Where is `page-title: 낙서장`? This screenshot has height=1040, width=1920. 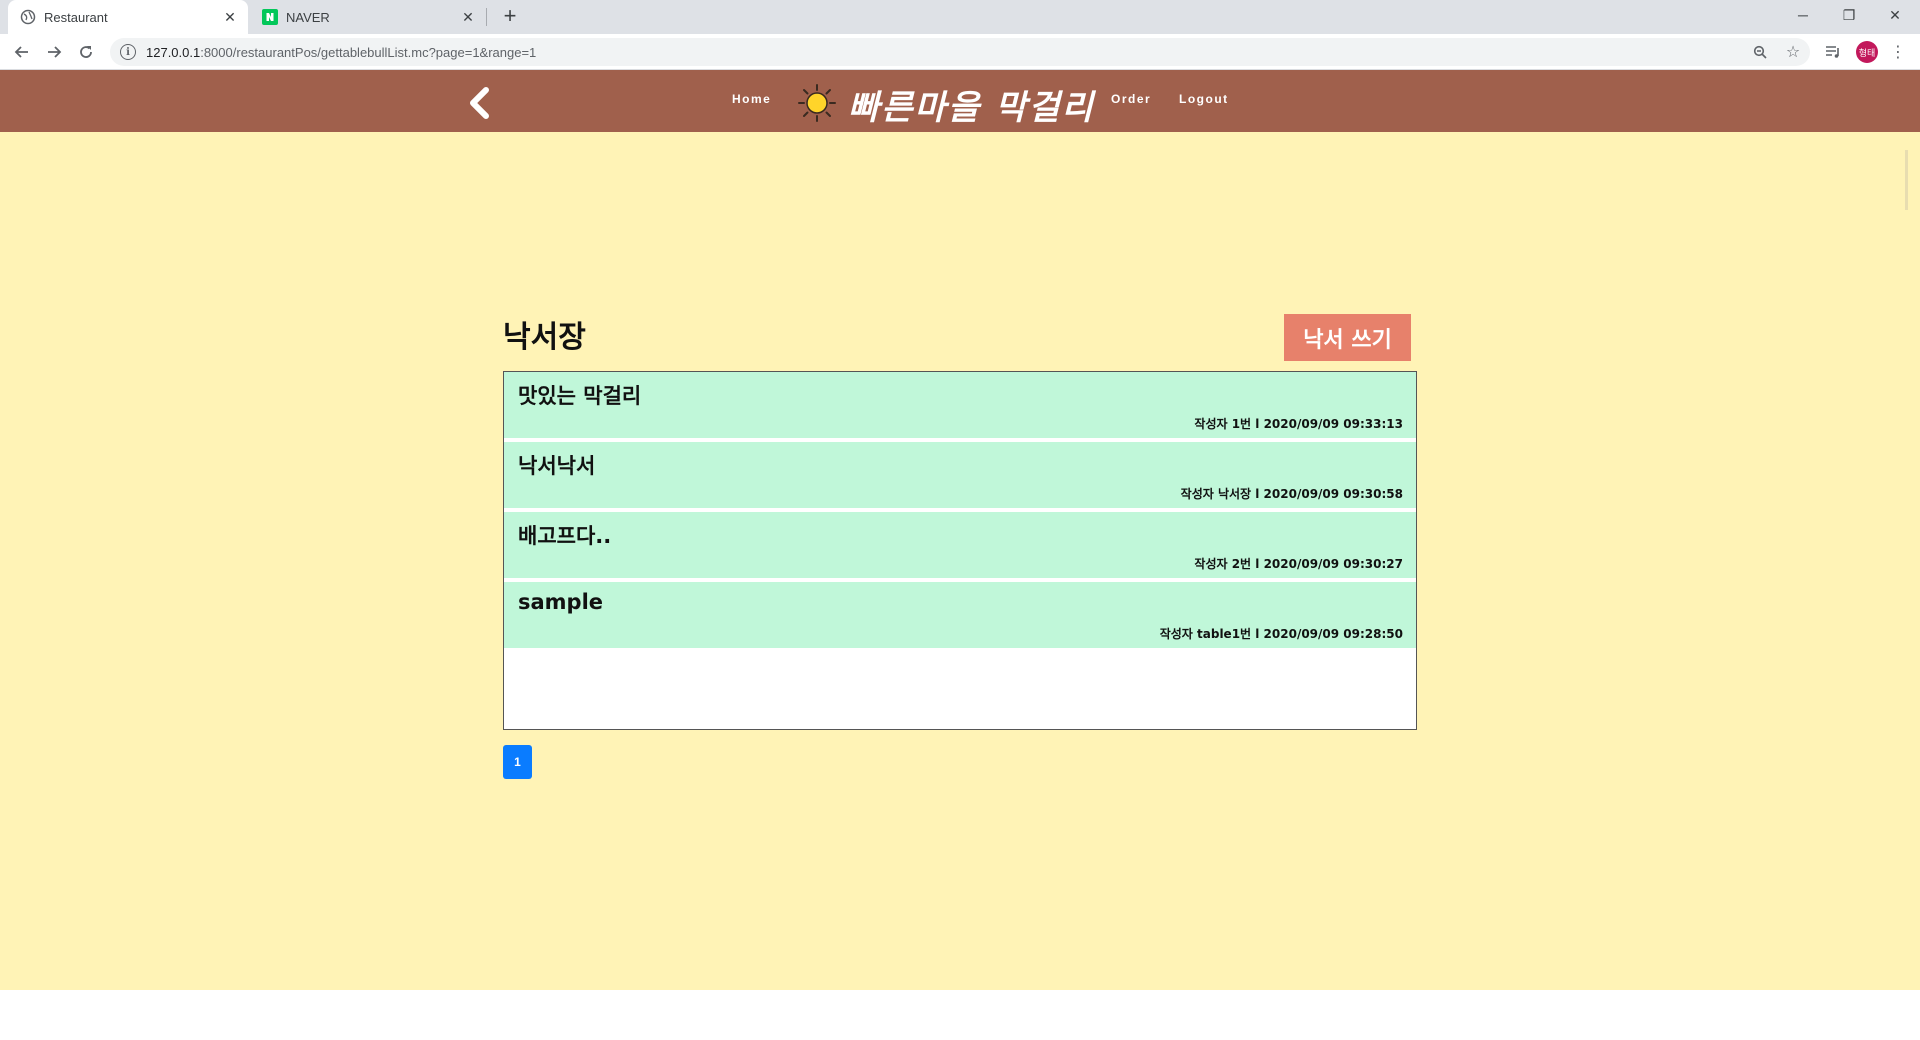 page-title: 낙서장 is located at coordinates (544, 337).